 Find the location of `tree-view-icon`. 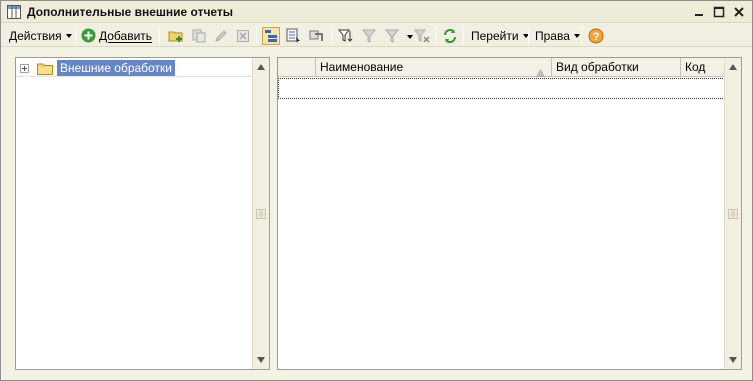

tree-view-icon is located at coordinates (271, 36).